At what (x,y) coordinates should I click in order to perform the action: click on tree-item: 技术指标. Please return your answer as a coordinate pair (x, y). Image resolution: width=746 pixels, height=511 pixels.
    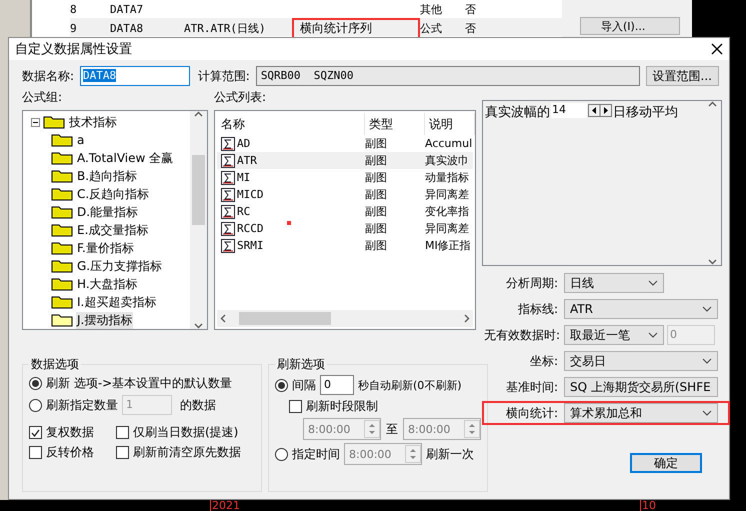
    Looking at the image, I should click on (93, 122).